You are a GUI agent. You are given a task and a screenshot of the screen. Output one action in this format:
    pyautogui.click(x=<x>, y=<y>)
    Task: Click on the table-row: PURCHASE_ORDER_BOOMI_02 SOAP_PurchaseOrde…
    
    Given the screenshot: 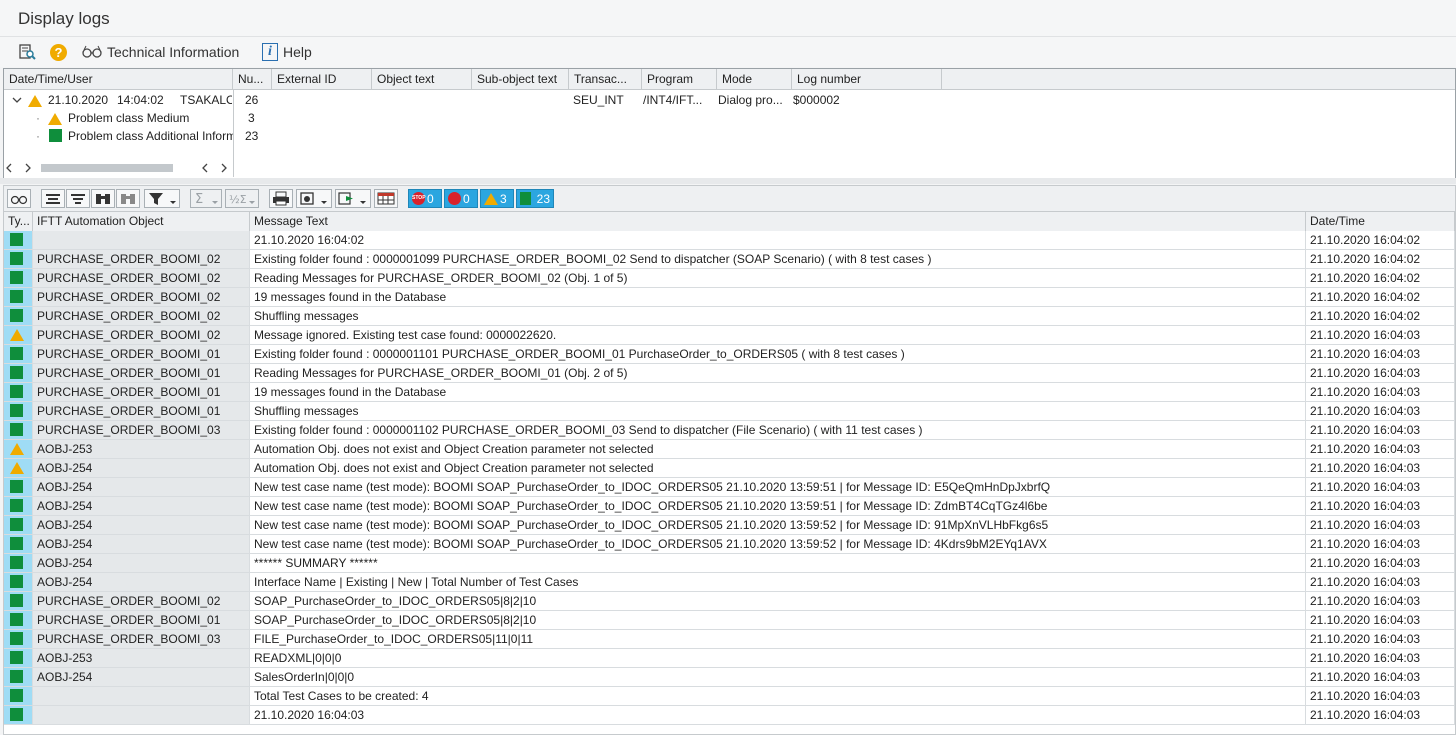 What is the action you would take?
    pyautogui.click(x=729, y=601)
    